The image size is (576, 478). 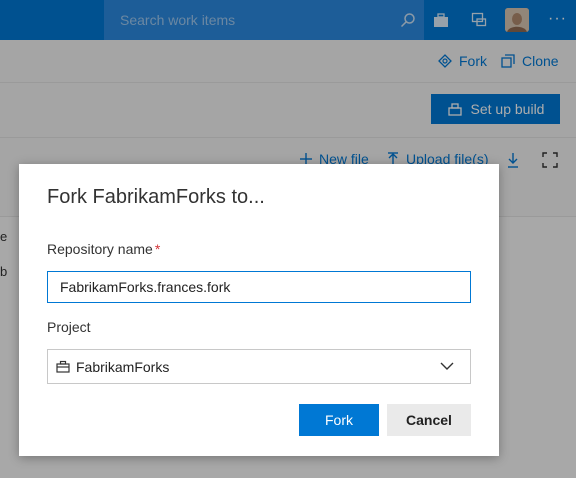 What do you see at coordinates (123, 366) in the screenshot?
I see `project-select-value: FabrikamForks` at bounding box center [123, 366].